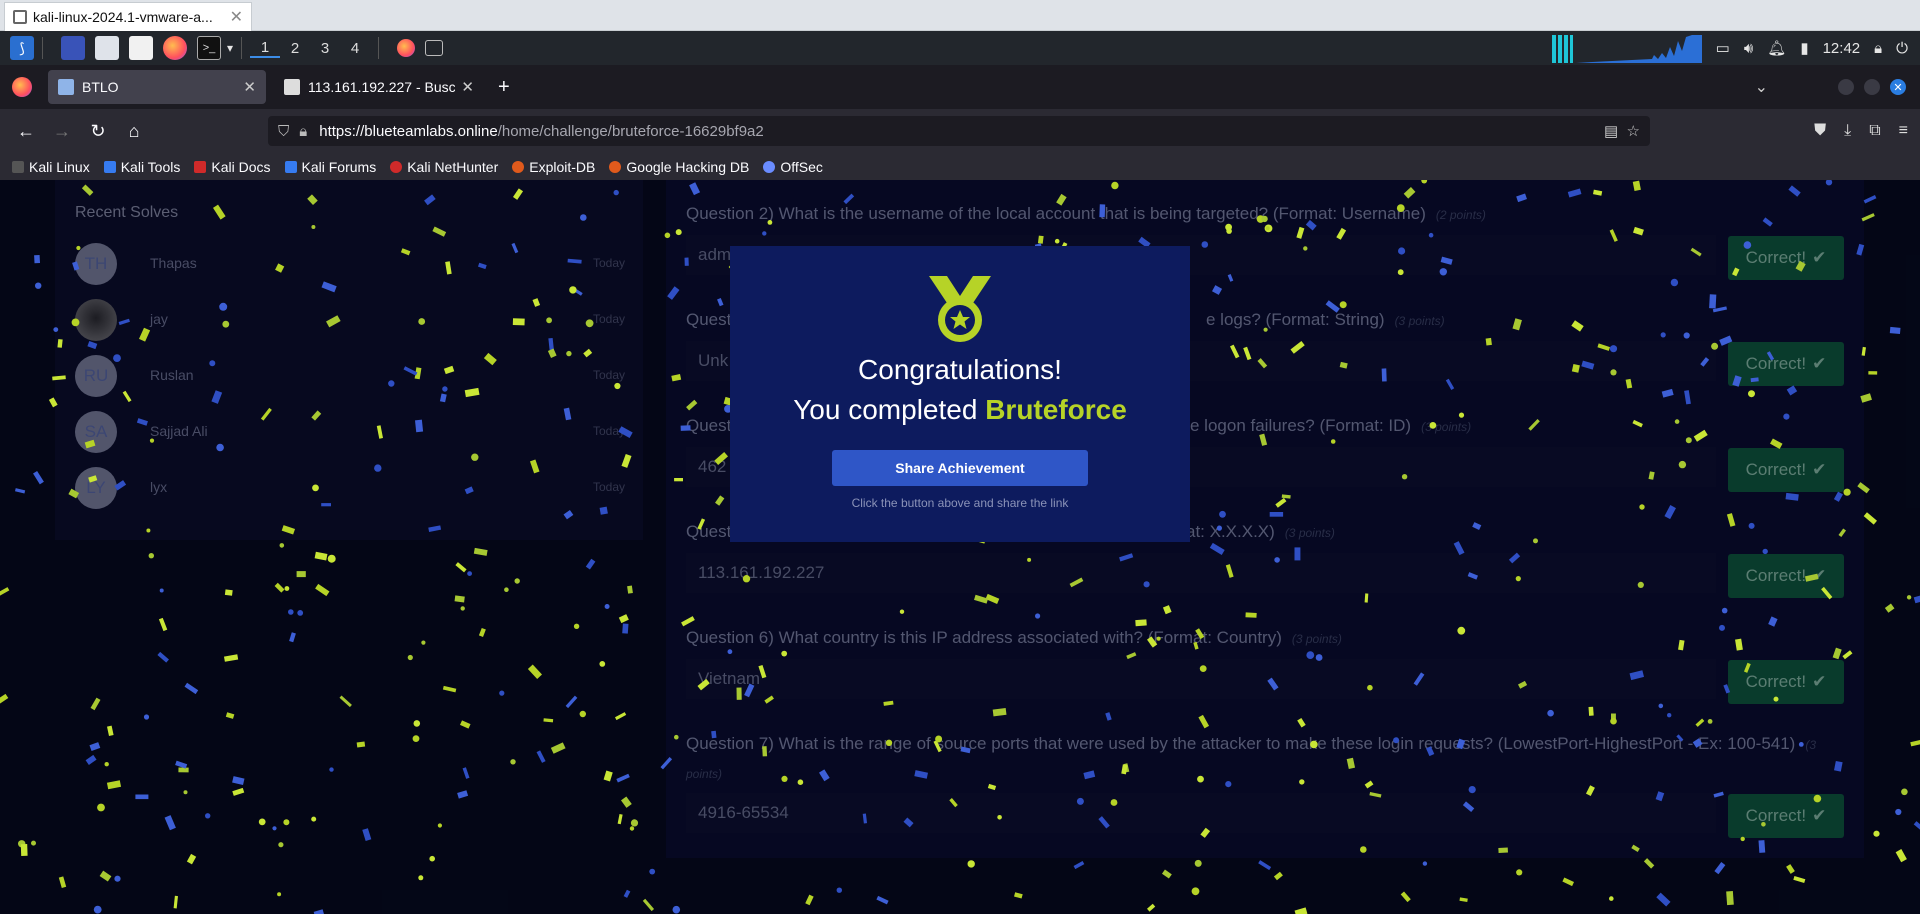 This screenshot has height=914, width=1920. What do you see at coordinates (59, 166) in the screenshot?
I see `bookmark-label: Kali Linux` at bounding box center [59, 166].